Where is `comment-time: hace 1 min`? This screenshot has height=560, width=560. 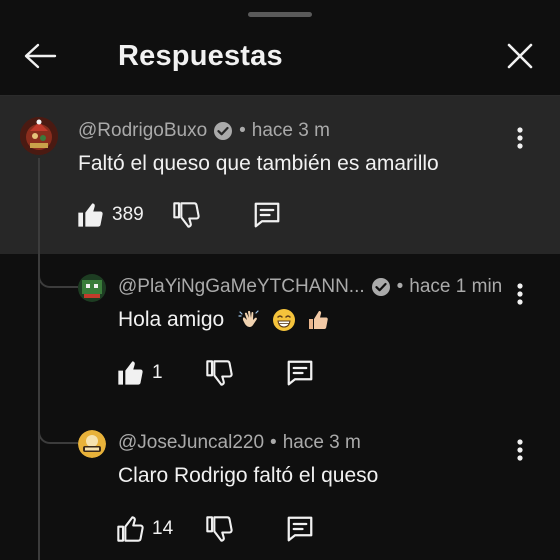 comment-time: hace 1 min is located at coordinates (456, 286).